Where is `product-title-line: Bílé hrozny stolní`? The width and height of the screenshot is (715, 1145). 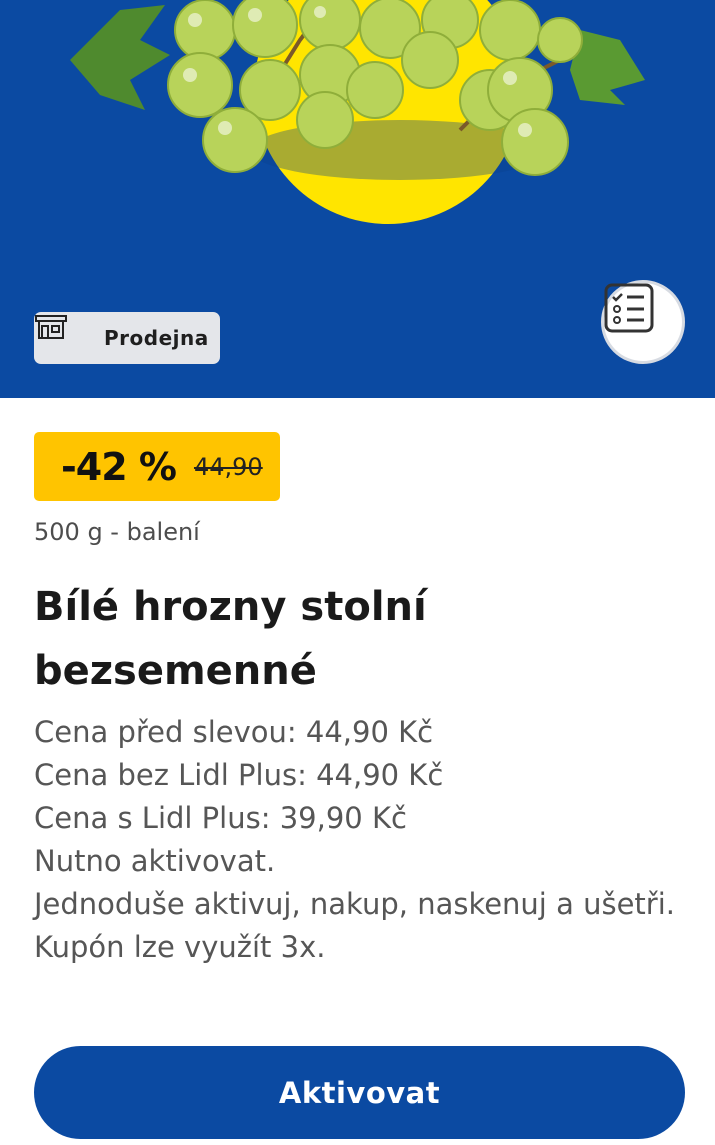 product-title-line: Bílé hrozny stolní is located at coordinates (230, 607).